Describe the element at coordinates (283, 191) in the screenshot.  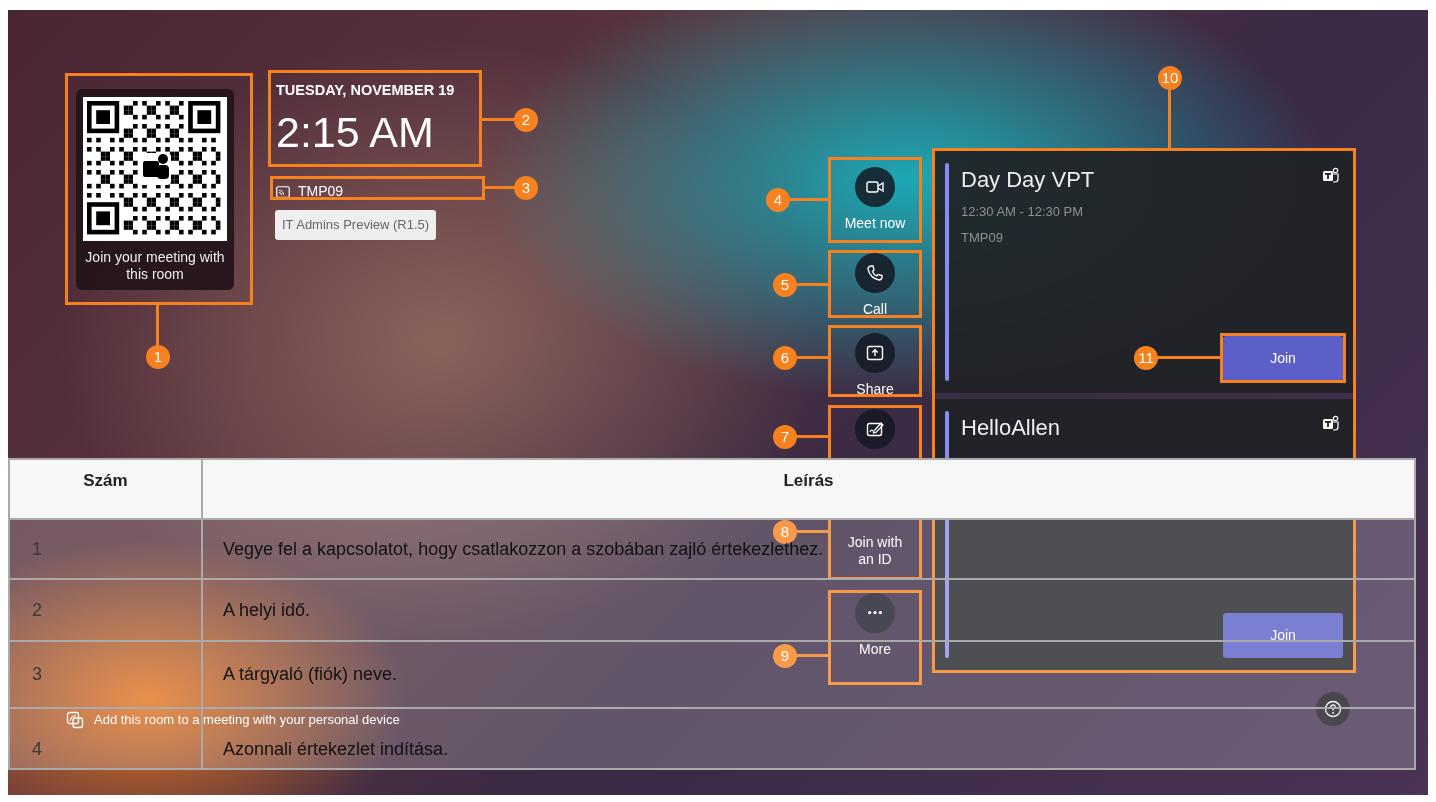
I see `cast-icon` at that location.